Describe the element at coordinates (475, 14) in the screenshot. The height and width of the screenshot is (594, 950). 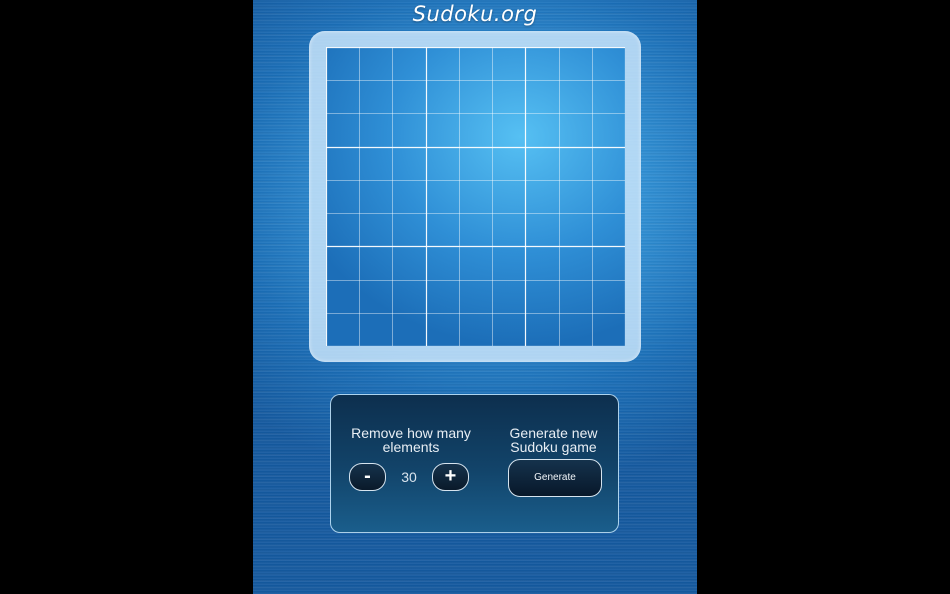
I see `app-title: Sudoku.org` at that location.